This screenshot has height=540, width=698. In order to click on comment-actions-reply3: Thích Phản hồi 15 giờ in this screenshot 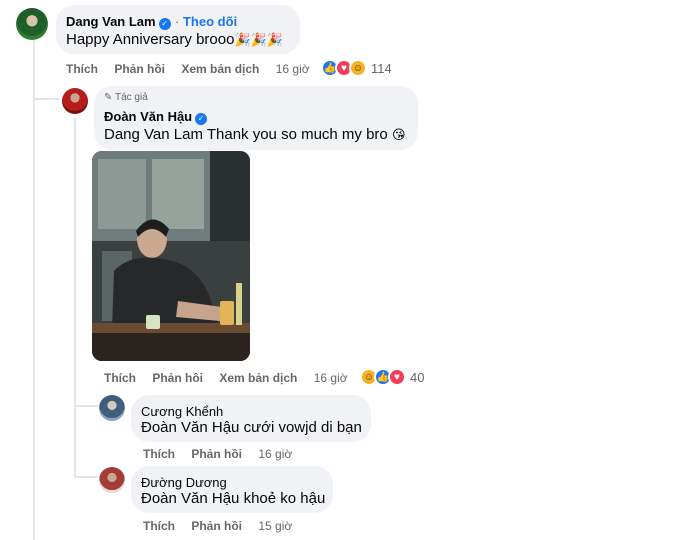, I will do `click(217, 526)`.